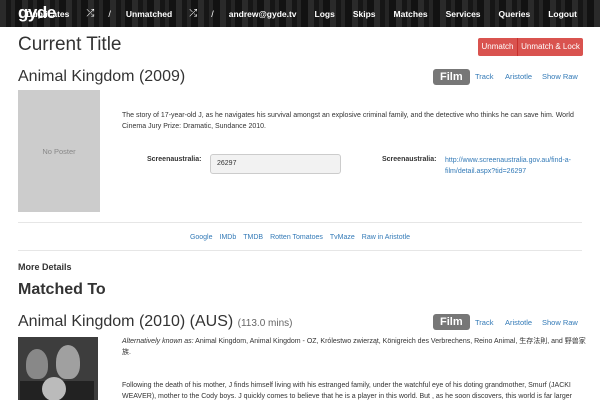 The height and width of the screenshot is (400, 600). I want to click on google-link: Google, so click(201, 237).